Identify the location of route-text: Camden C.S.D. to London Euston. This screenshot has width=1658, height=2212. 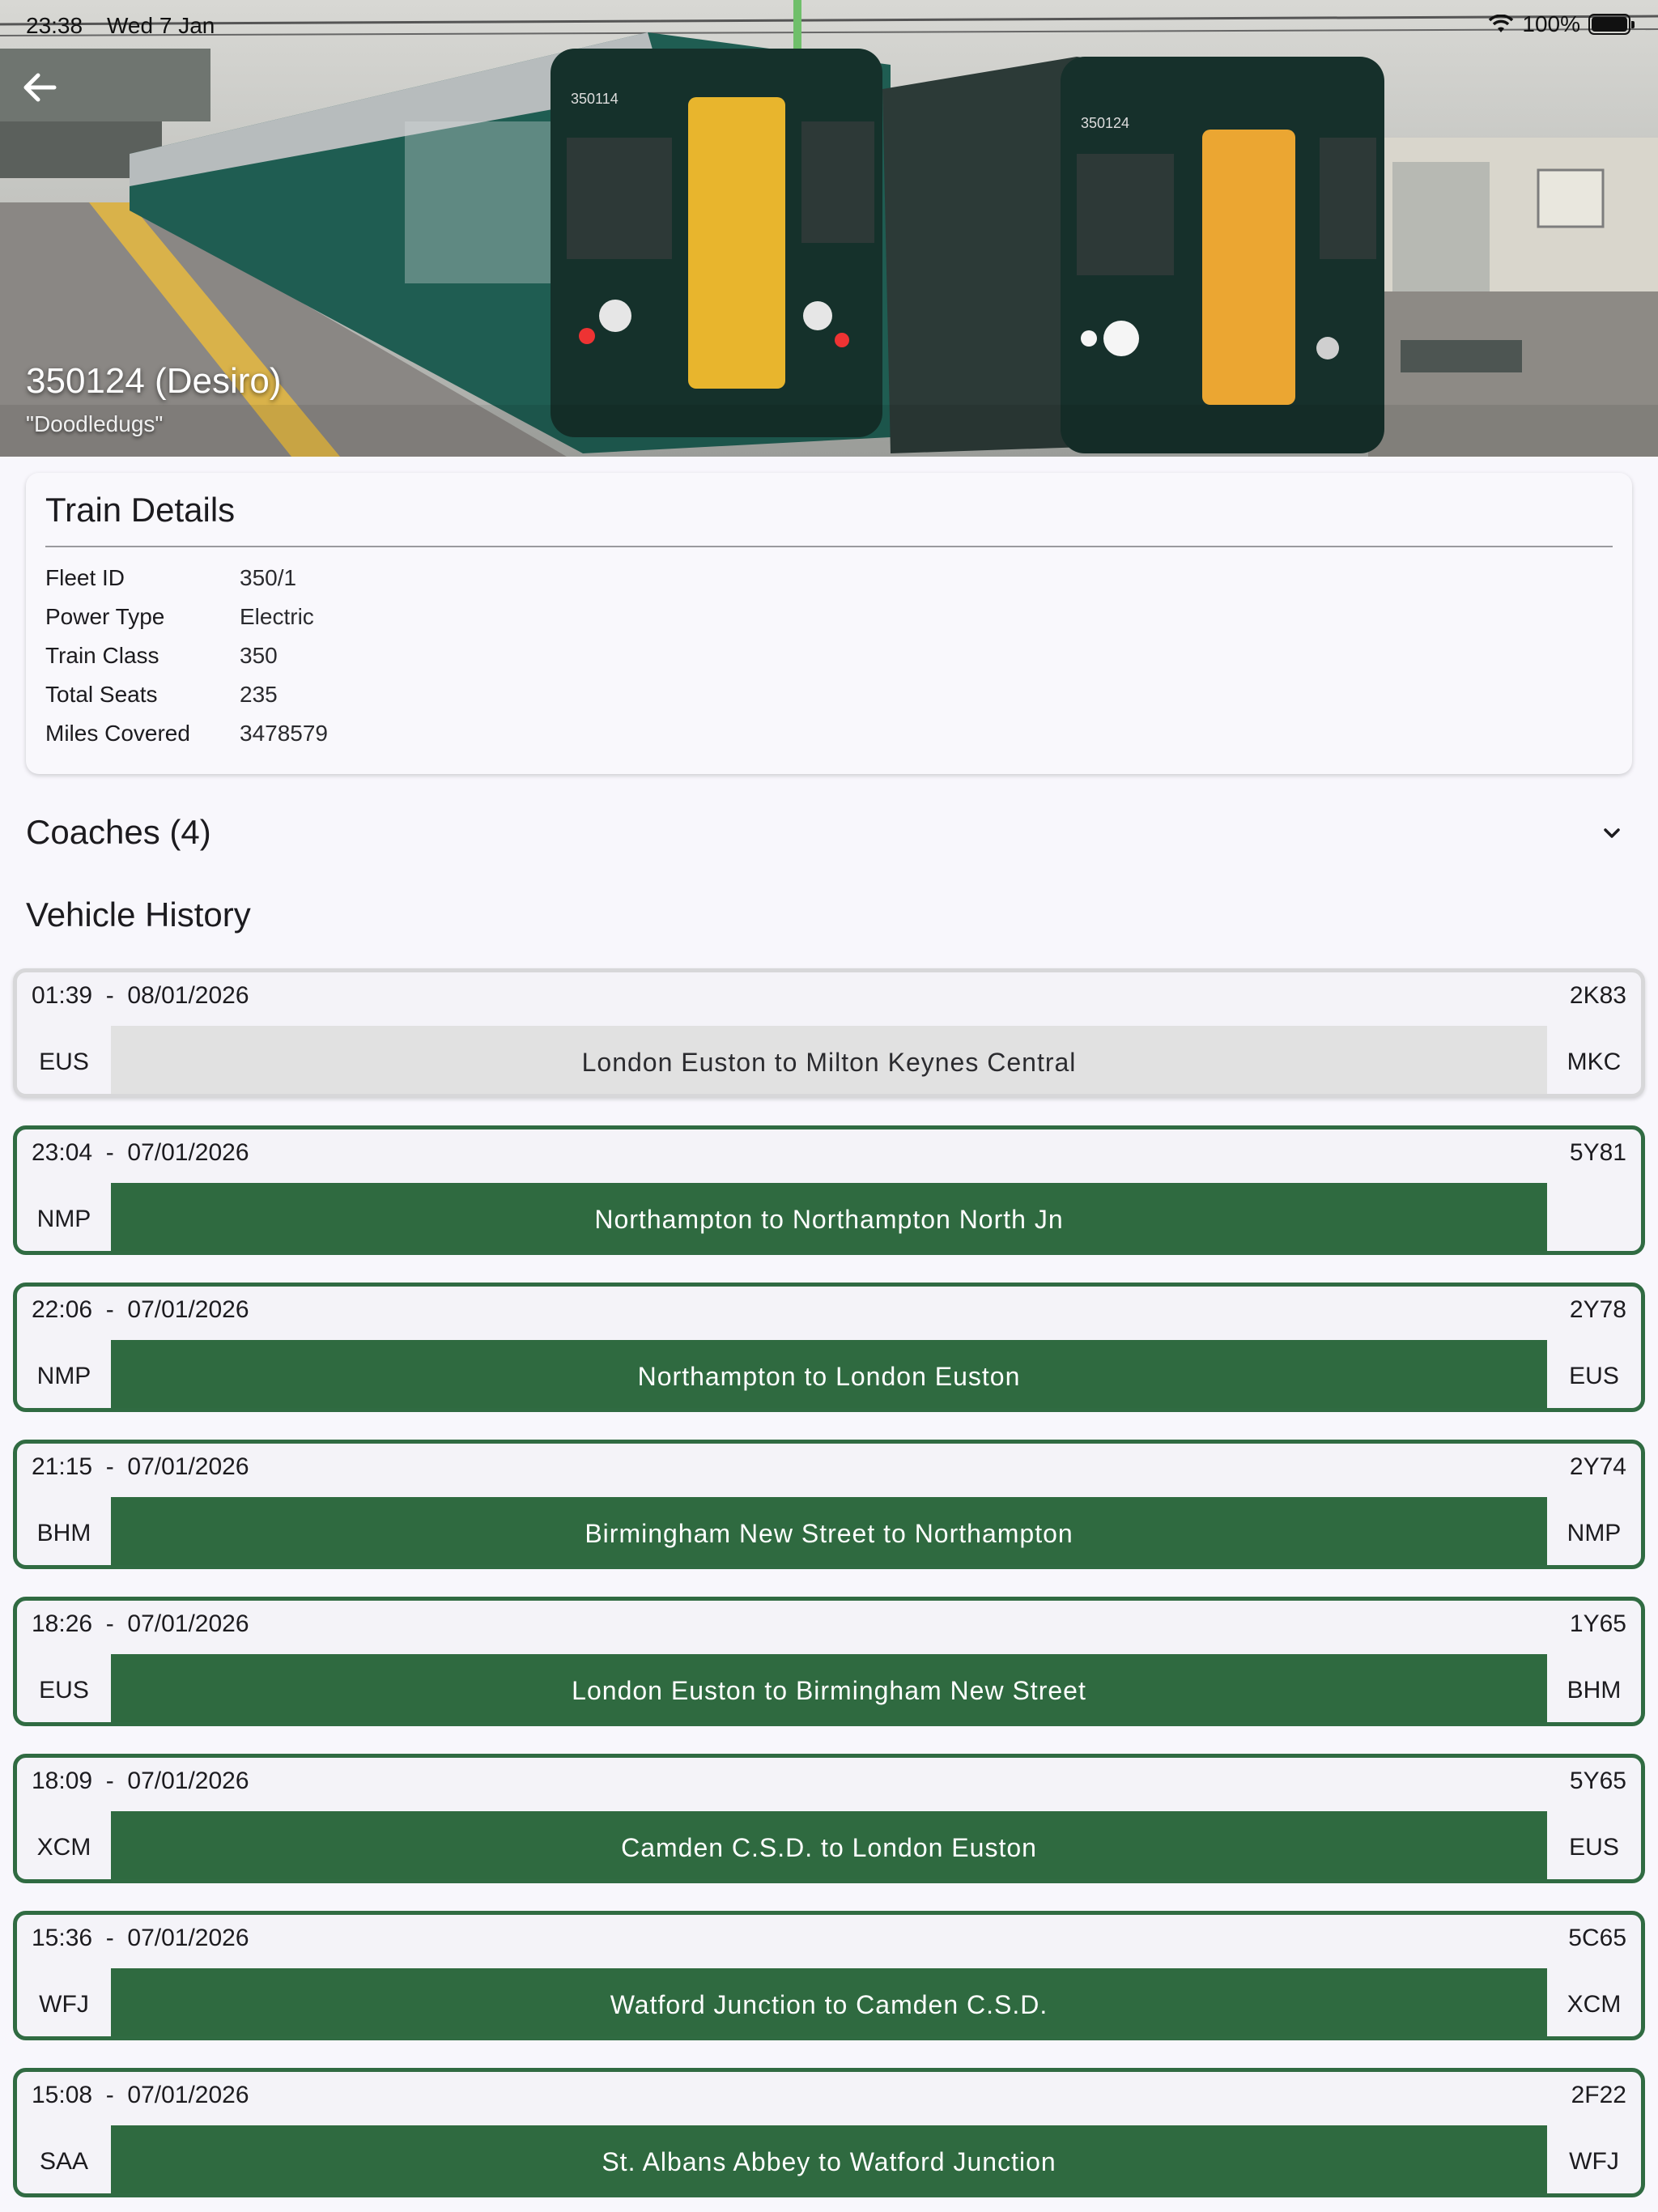
(829, 1847).